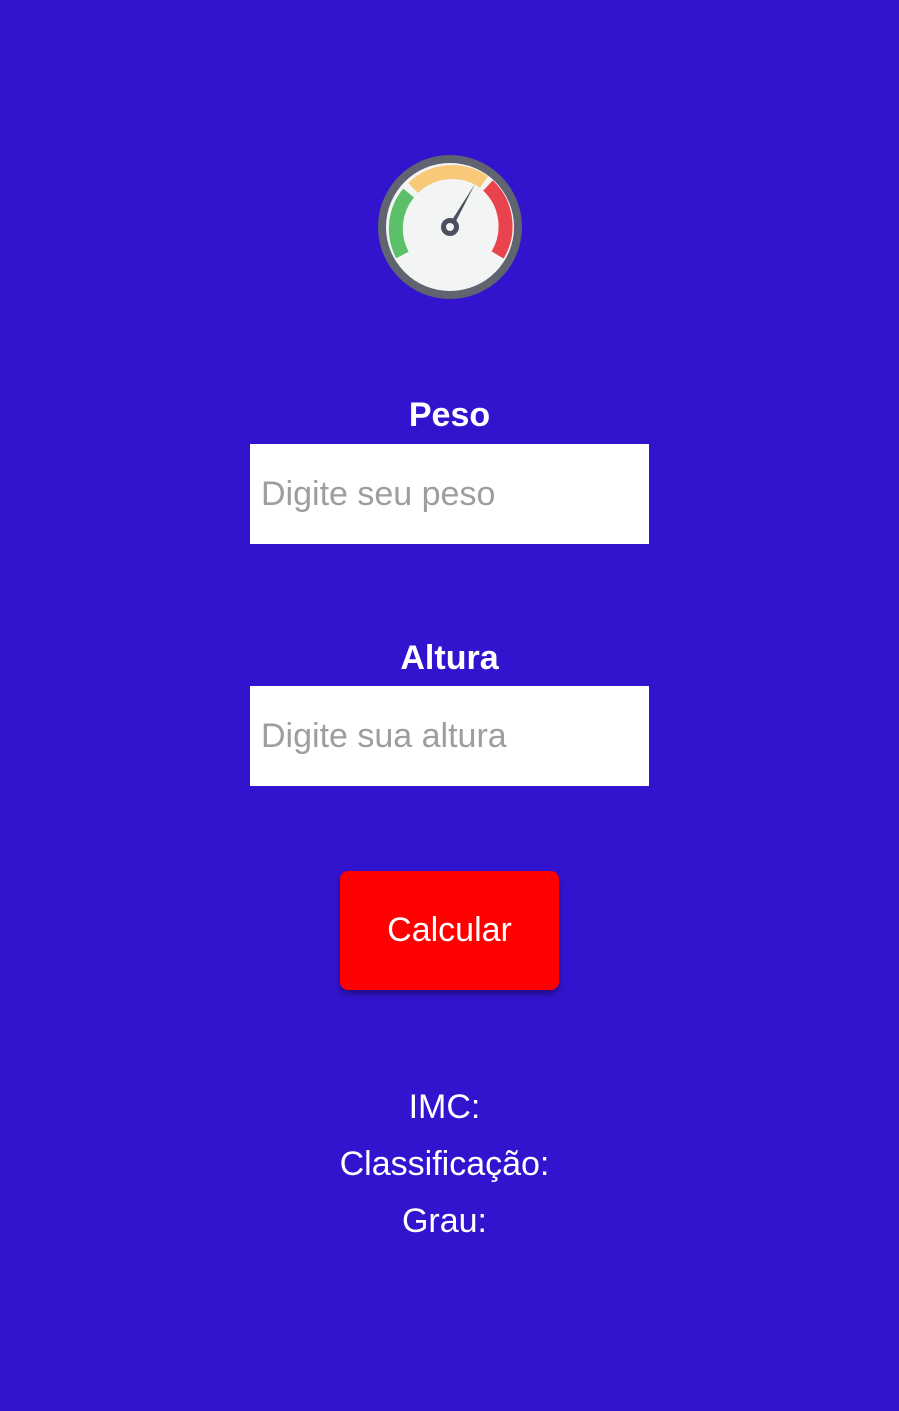 The height and width of the screenshot is (1411, 899). Describe the element at coordinates (449, 494) in the screenshot. I see `weight-input` at that location.